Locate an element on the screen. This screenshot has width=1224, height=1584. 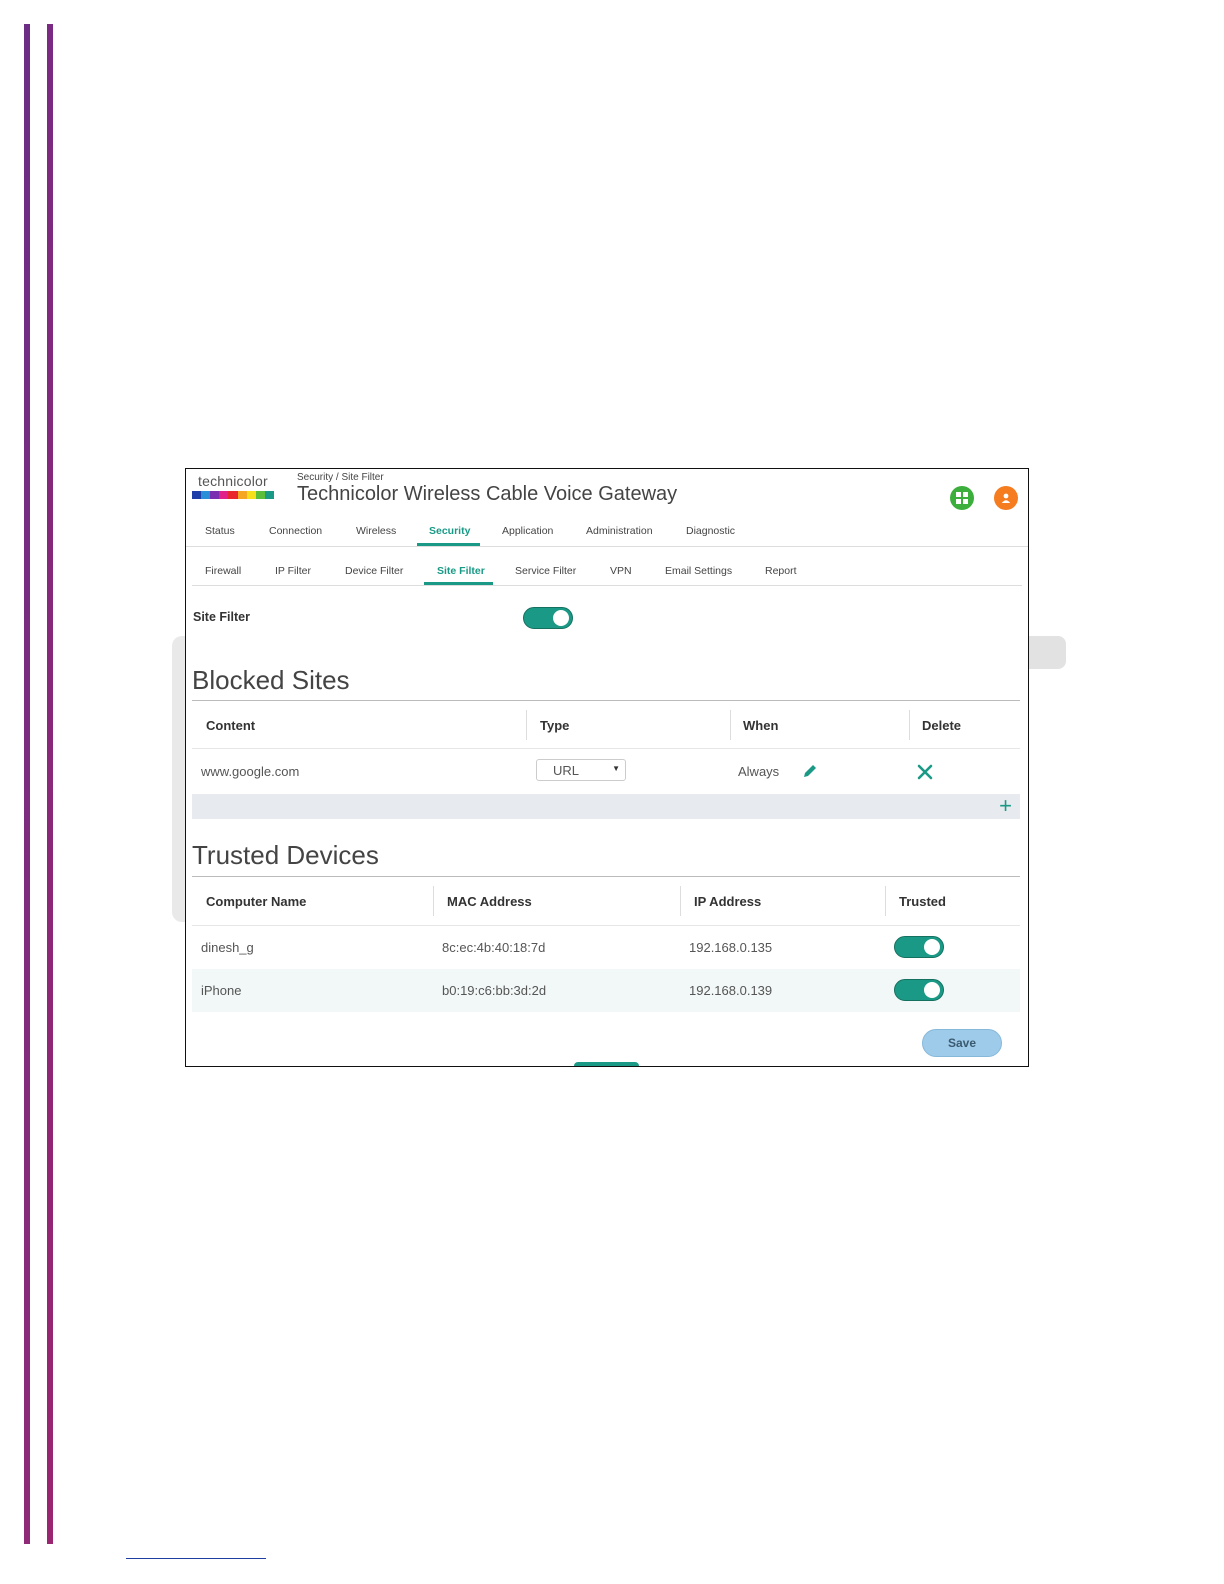
site-filter-toggle is located at coordinates (548, 618).